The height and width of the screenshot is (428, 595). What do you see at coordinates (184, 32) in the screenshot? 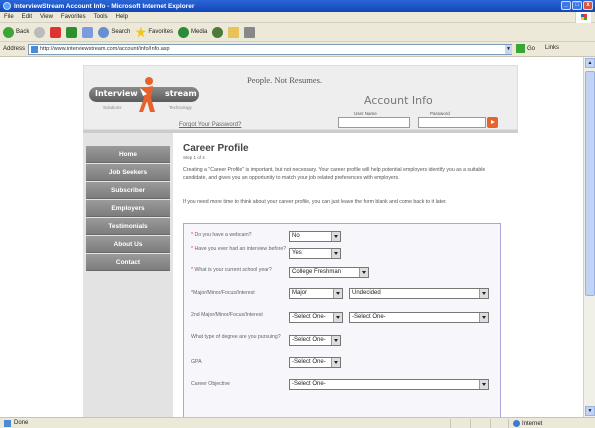
I see `media-icon` at bounding box center [184, 32].